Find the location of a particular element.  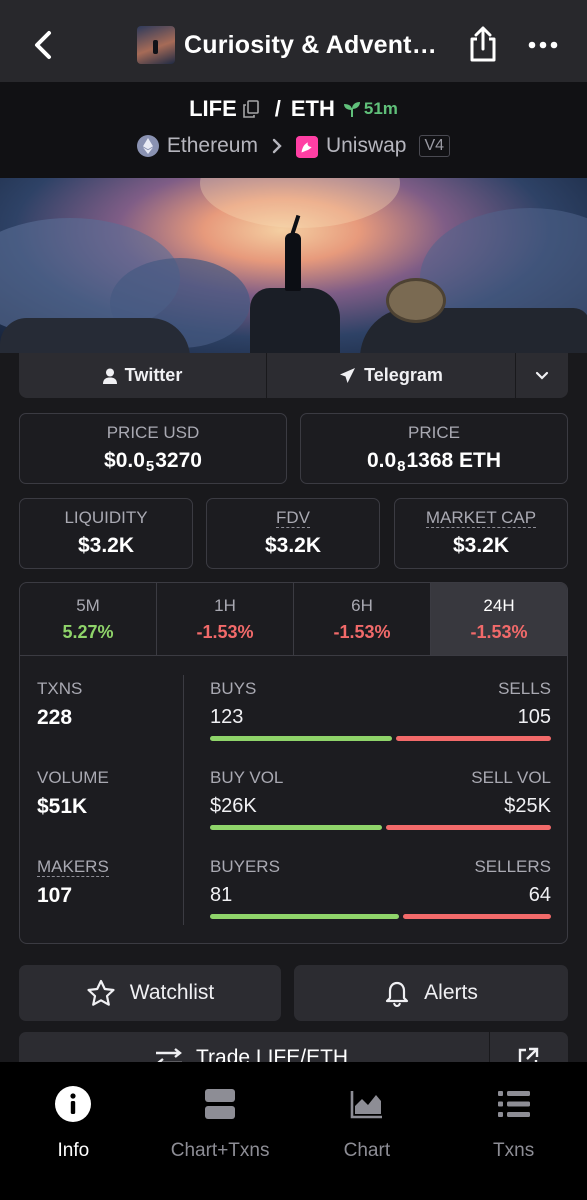

sell-vol-value: $25K is located at coordinates (527, 806).